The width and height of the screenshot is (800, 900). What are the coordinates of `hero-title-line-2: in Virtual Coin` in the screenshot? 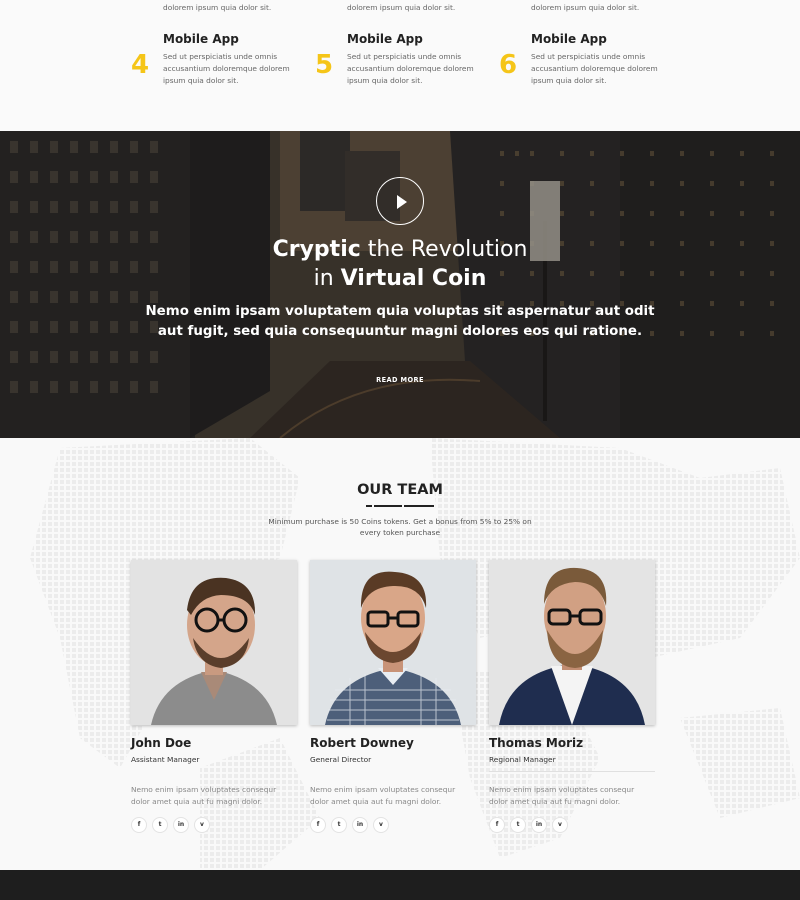 It's located at (400, 278).